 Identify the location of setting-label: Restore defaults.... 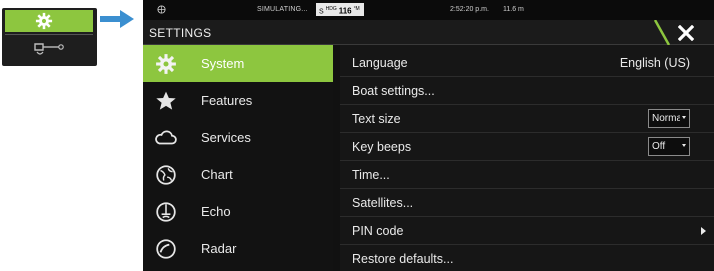
(403, 259).